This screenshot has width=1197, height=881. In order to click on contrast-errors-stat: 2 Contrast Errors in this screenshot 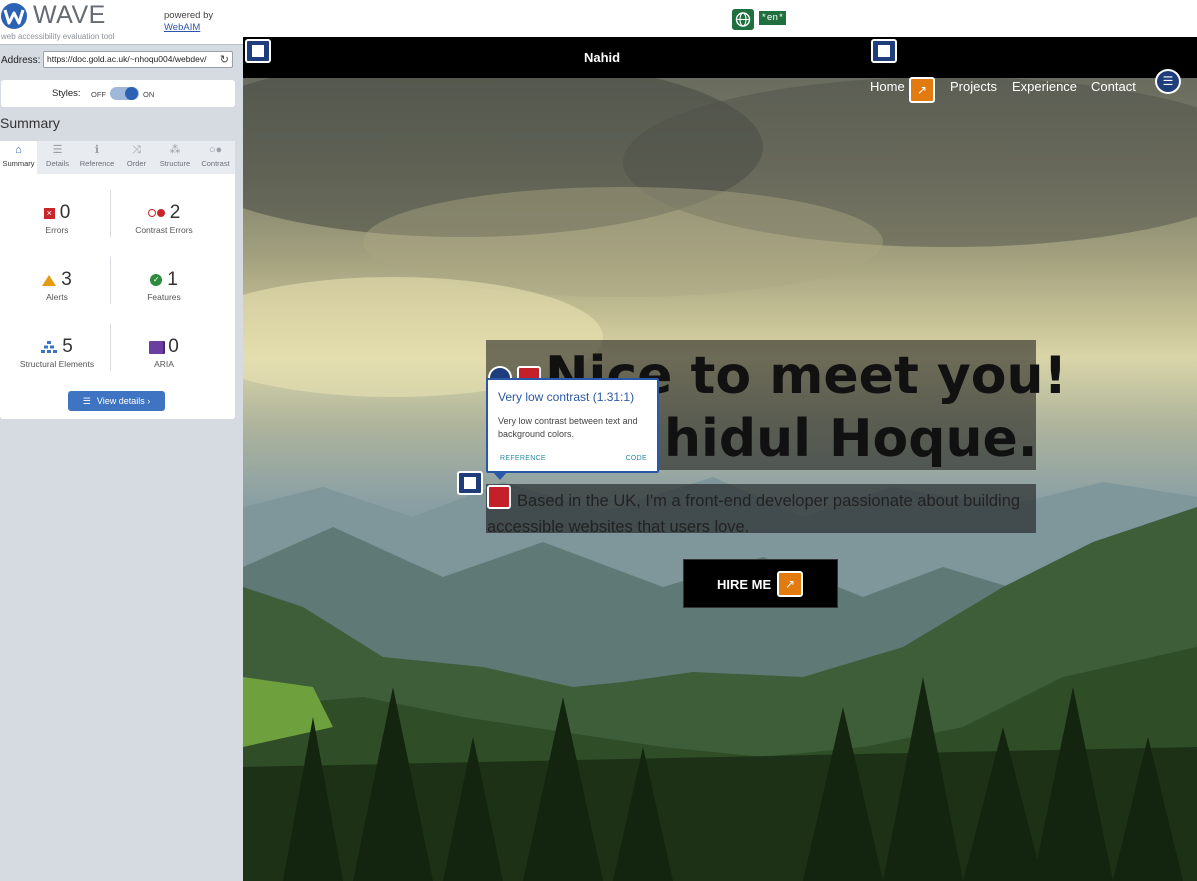, I will do `click(164, 218)`.